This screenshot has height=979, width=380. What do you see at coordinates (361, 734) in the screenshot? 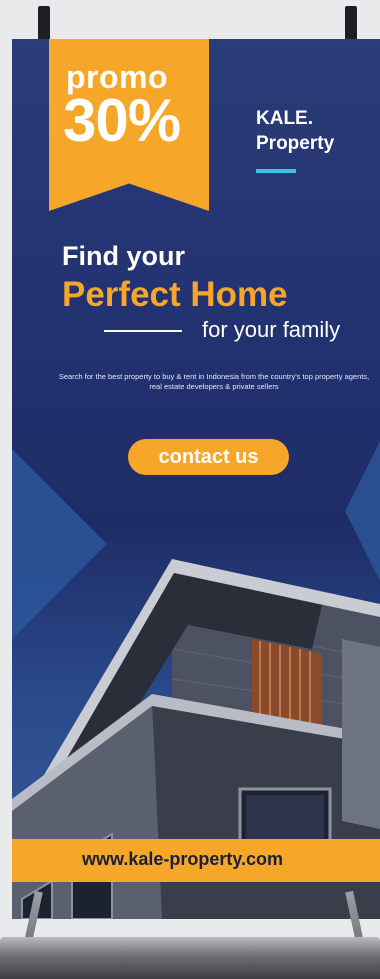
I see `building-side-tower` at bounding box center [361, 734].